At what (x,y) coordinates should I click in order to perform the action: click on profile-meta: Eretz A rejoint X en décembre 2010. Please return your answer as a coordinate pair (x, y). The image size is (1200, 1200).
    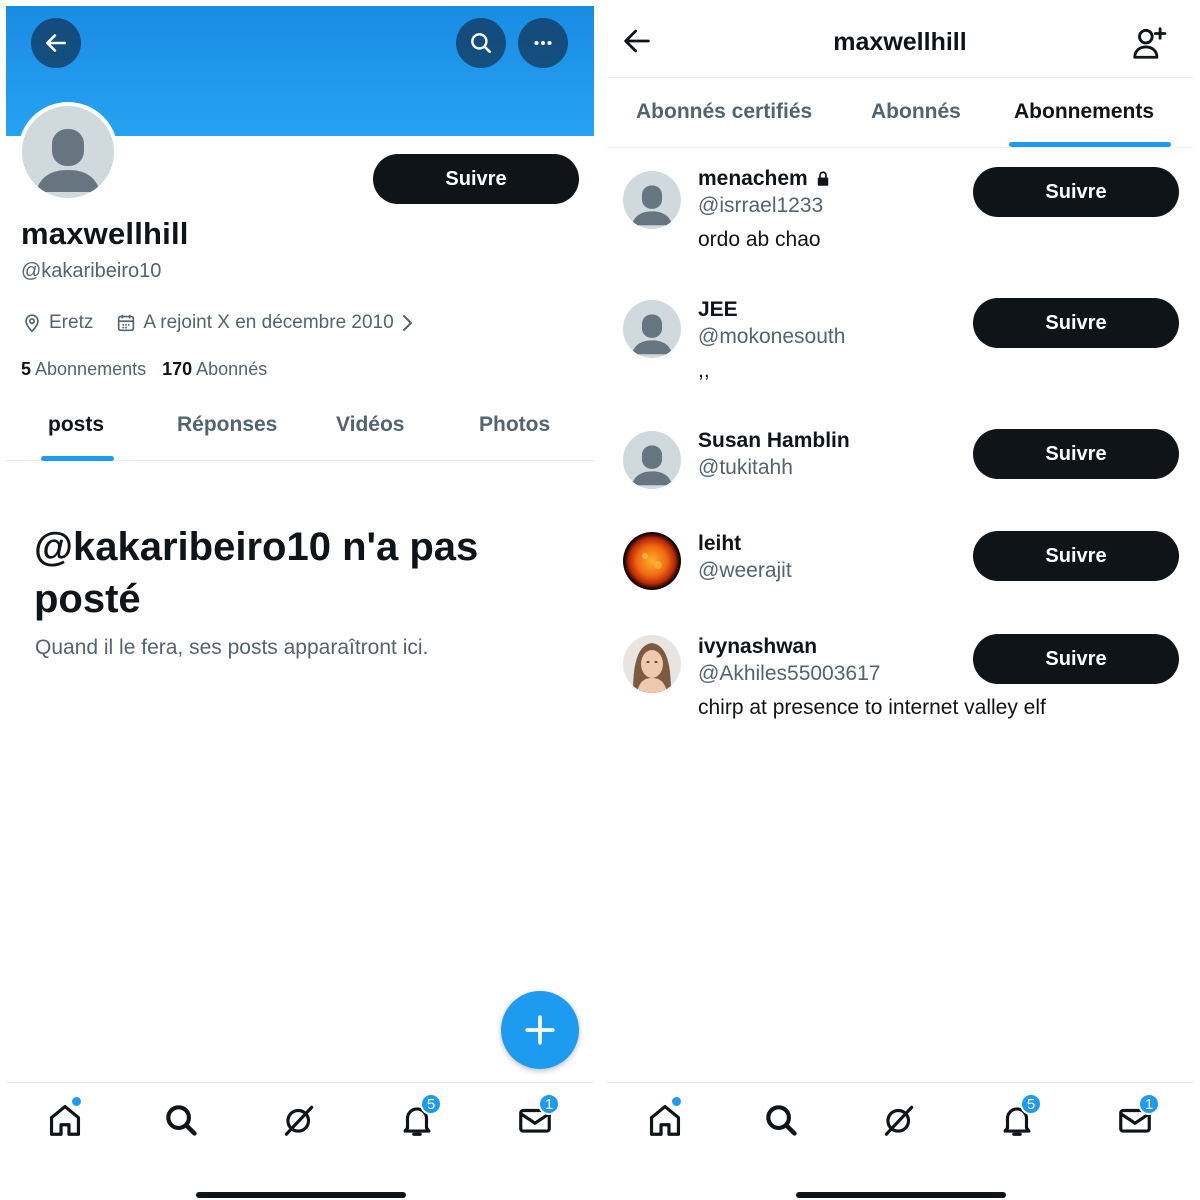
    Looking at the image, I should click on (218, 323).